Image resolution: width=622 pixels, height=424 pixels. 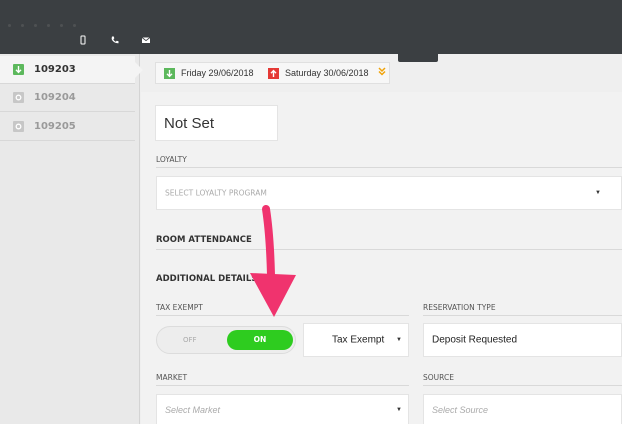 I want to click on loyalty-select: SELECT LOYALTY PROGRAM ▼, so click(x=389, y=193).